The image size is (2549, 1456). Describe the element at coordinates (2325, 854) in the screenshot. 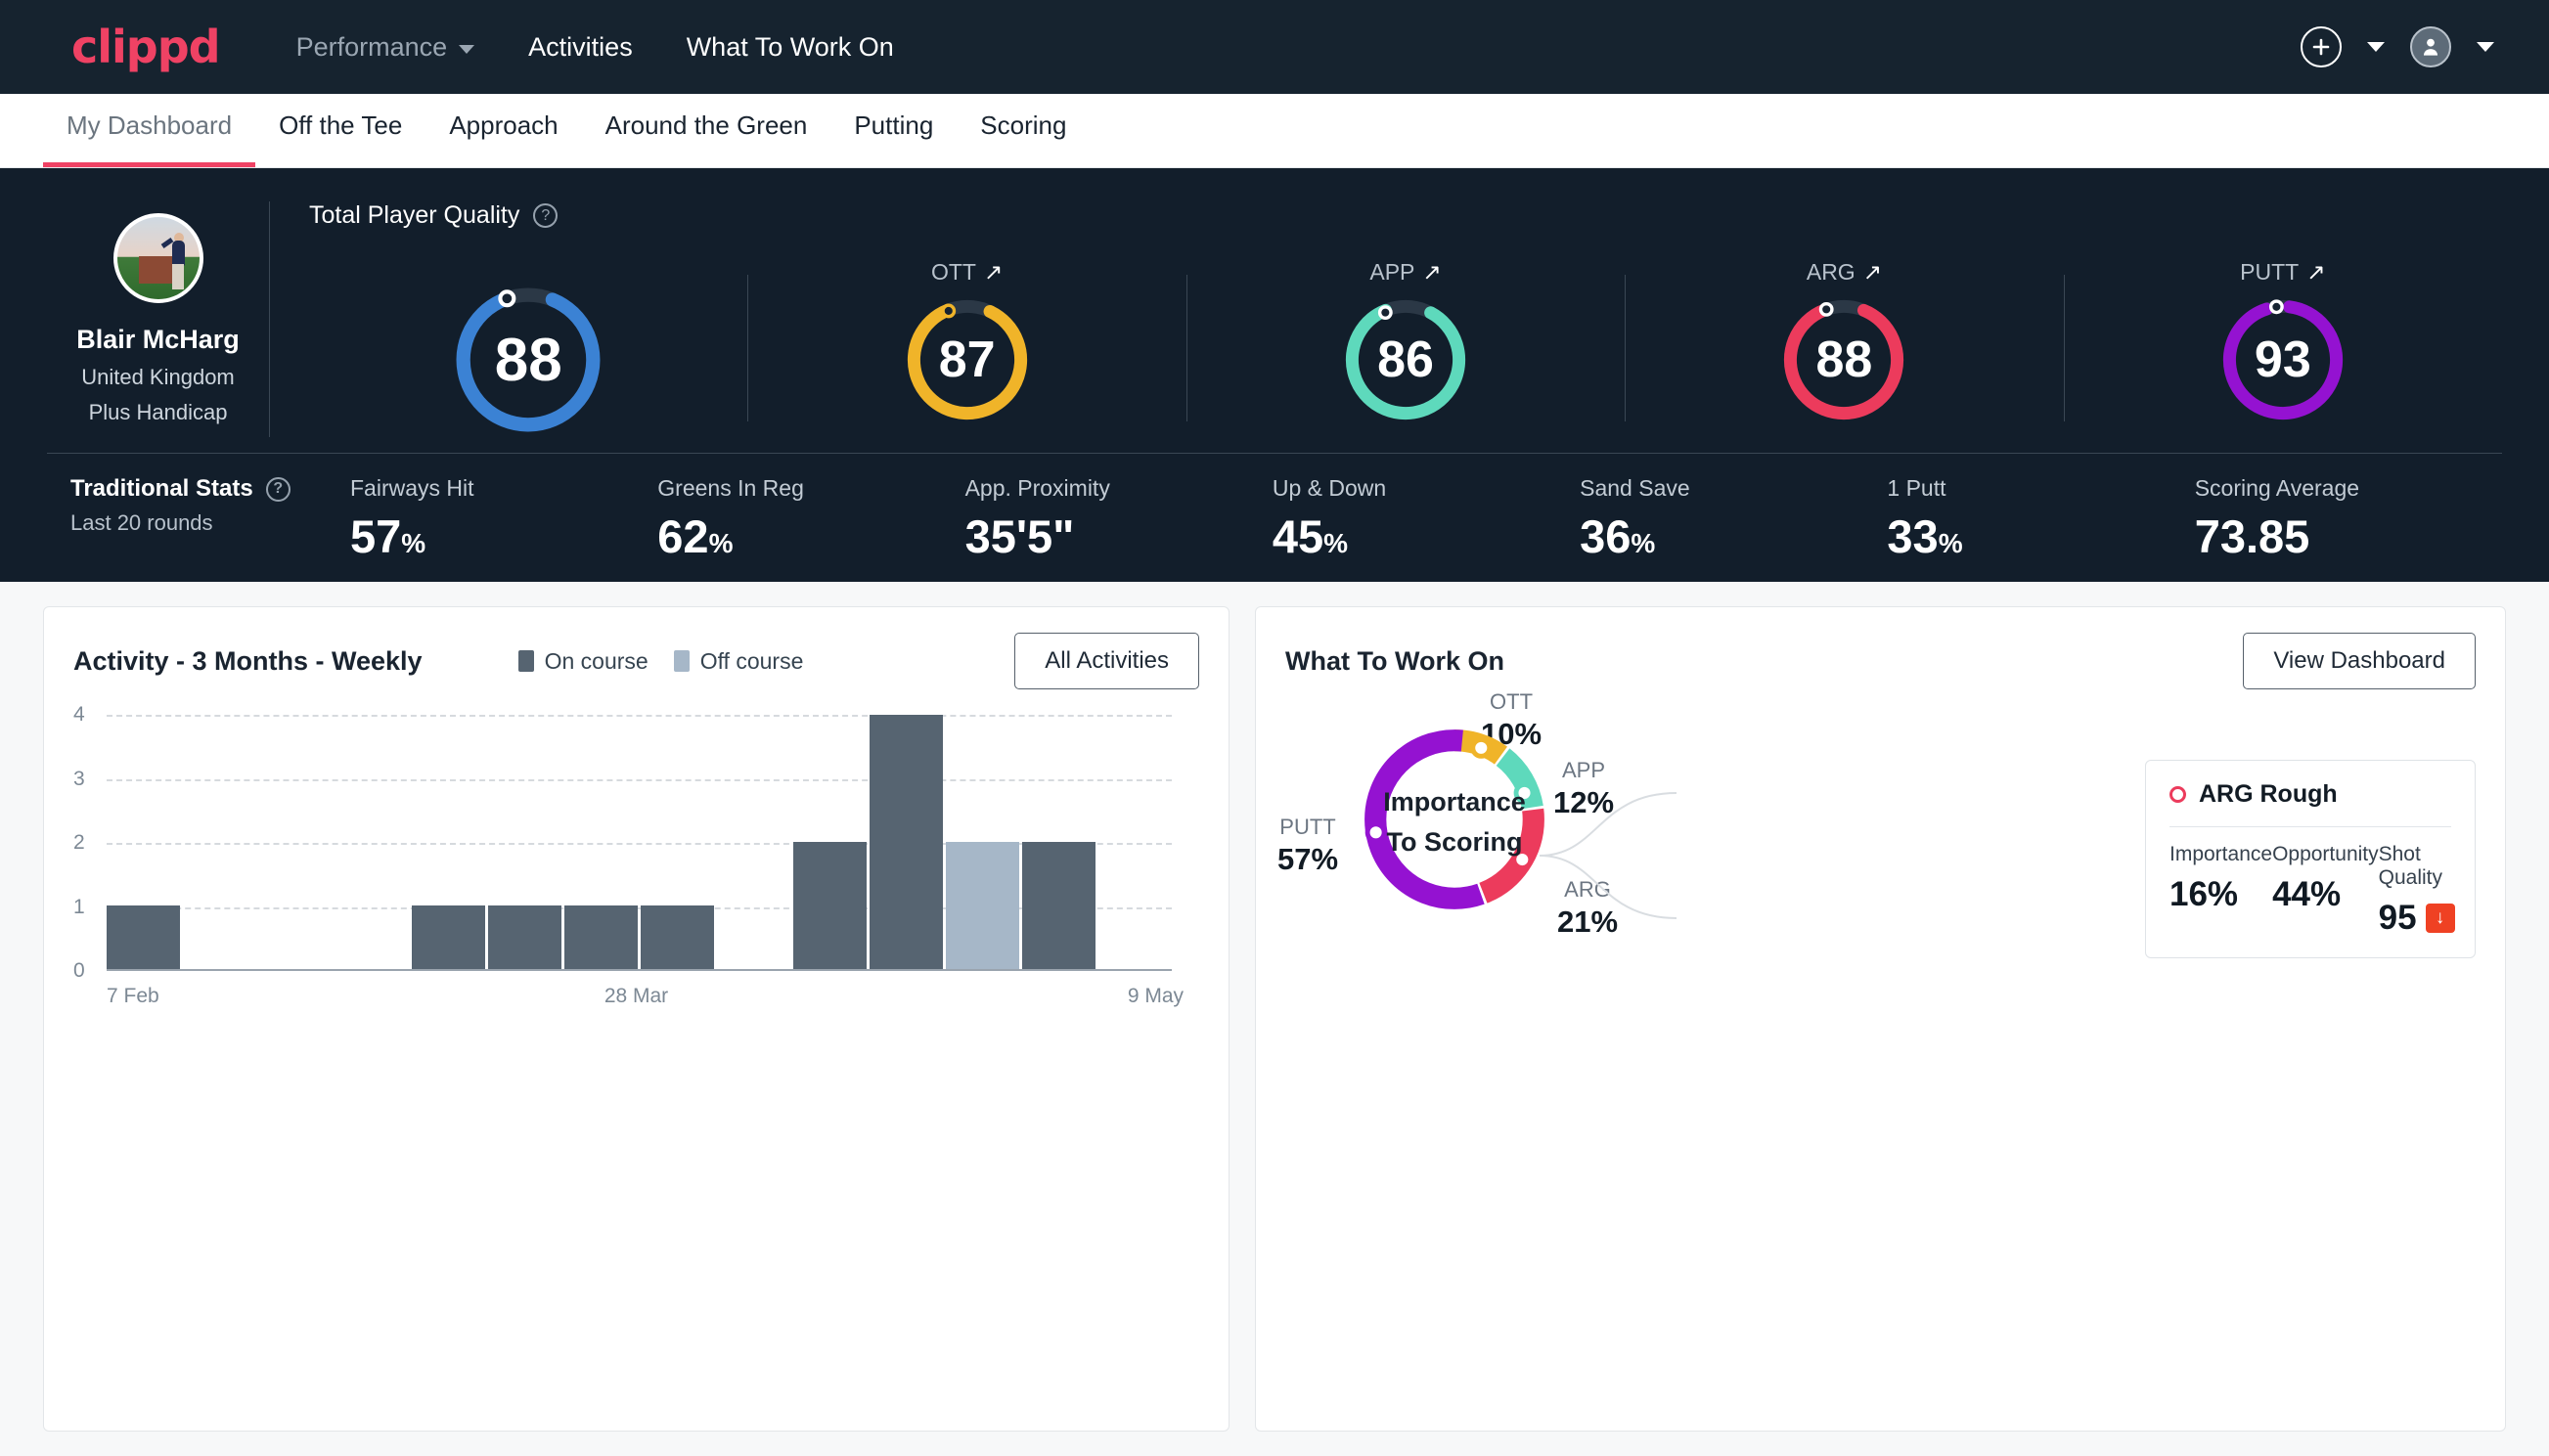

I see `metric-opportunity-label: Opportunity` at that location.